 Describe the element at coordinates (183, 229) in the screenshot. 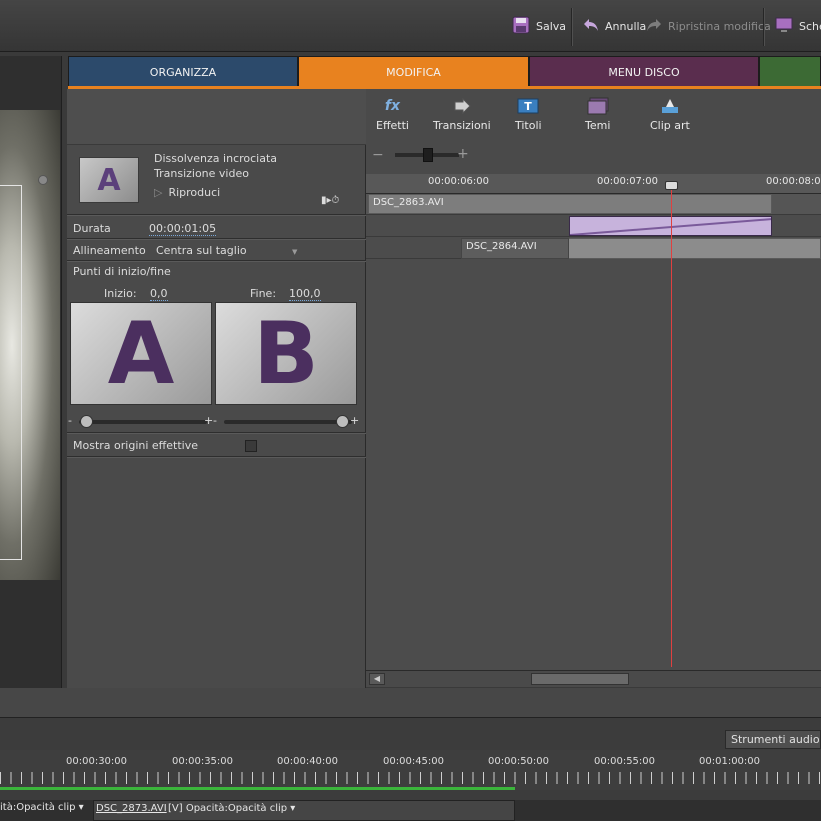

I see `duration-value: 00:00:01:05` at that location.